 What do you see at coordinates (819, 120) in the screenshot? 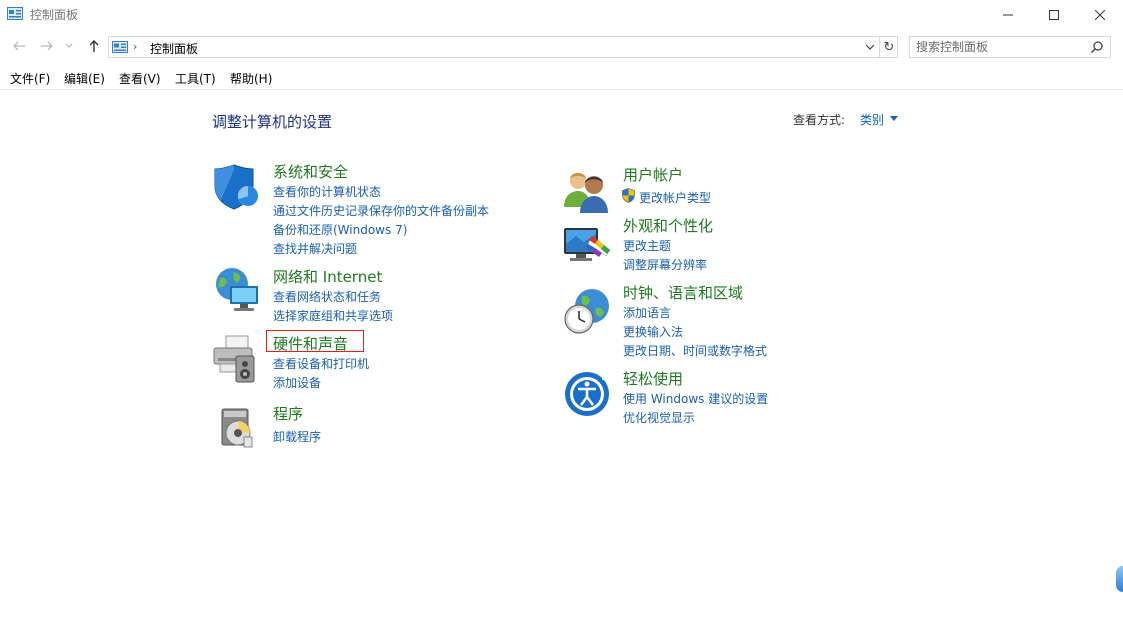
I see `view-by-label: 查看方式:` at bounding box center [819, 120].